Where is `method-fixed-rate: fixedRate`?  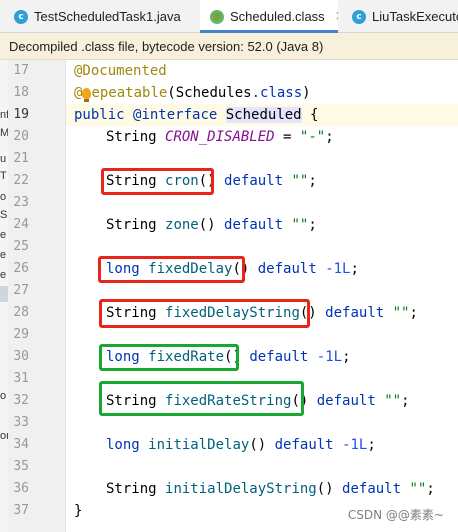 method-fixed-rate: fixedRate is located at coordinates (186, 357).